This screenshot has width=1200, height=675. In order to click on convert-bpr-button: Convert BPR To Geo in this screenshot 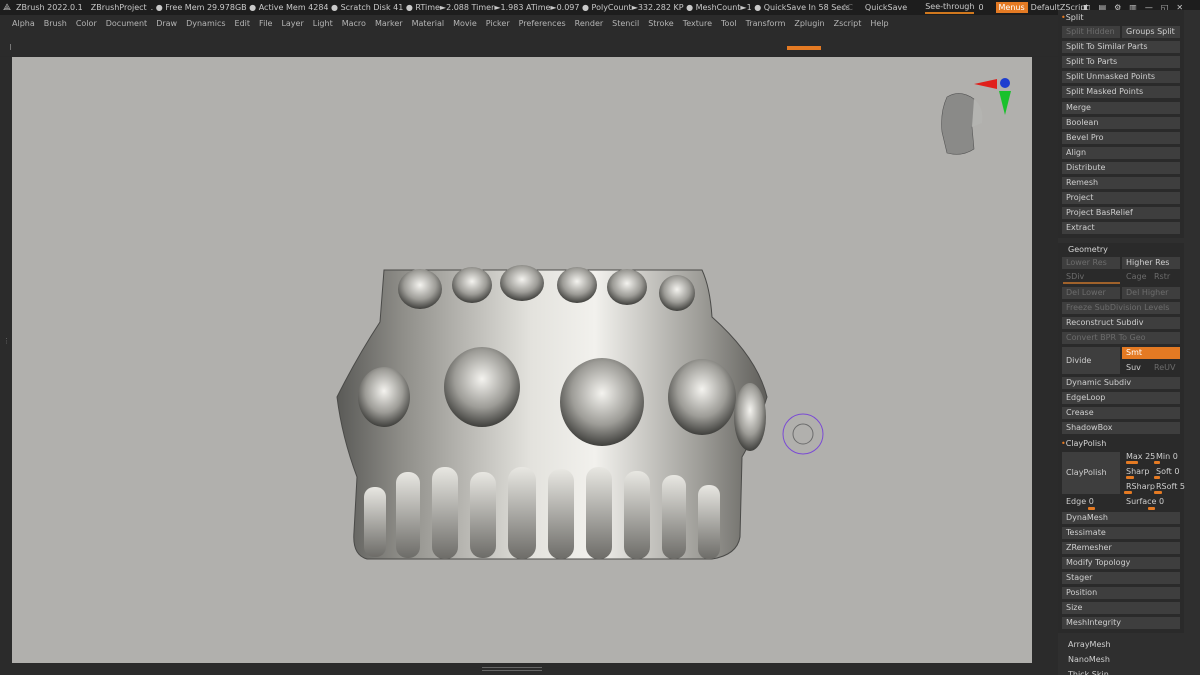, I will do `click(1121, 338)`.